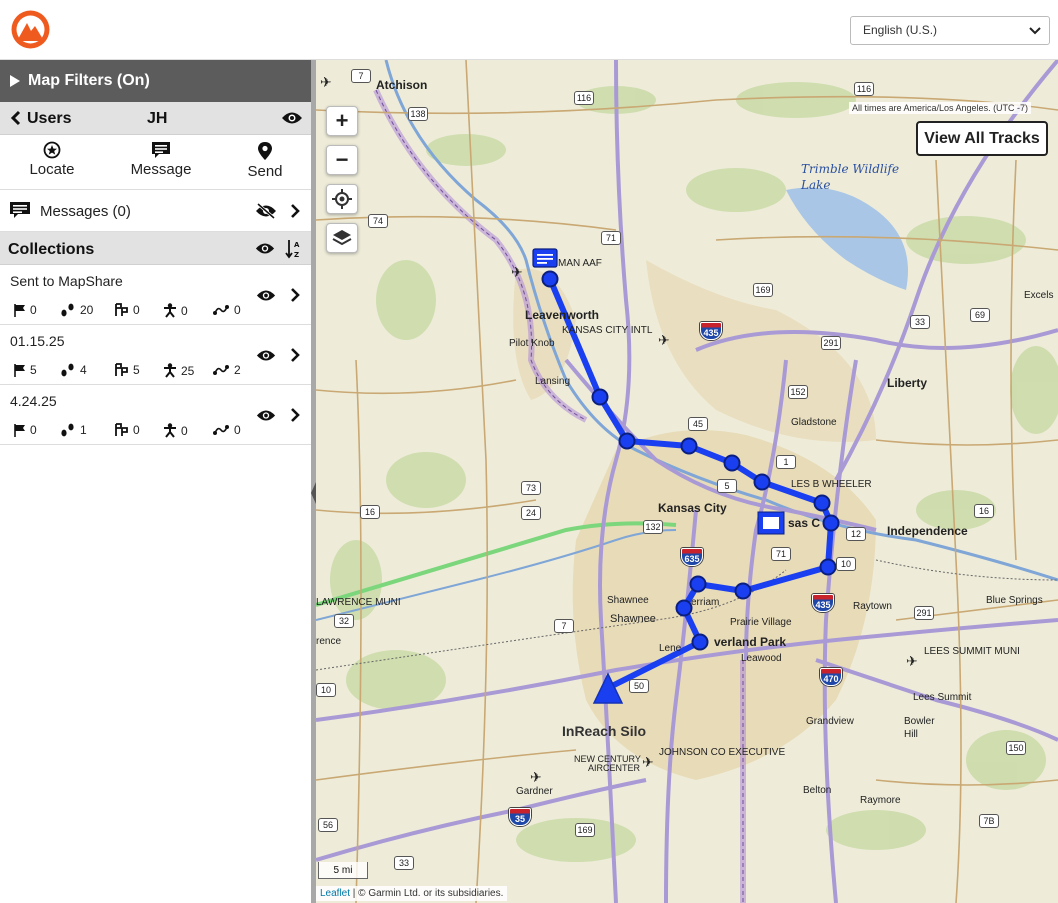  I want to click on message-button: Message, so click(161, 159).